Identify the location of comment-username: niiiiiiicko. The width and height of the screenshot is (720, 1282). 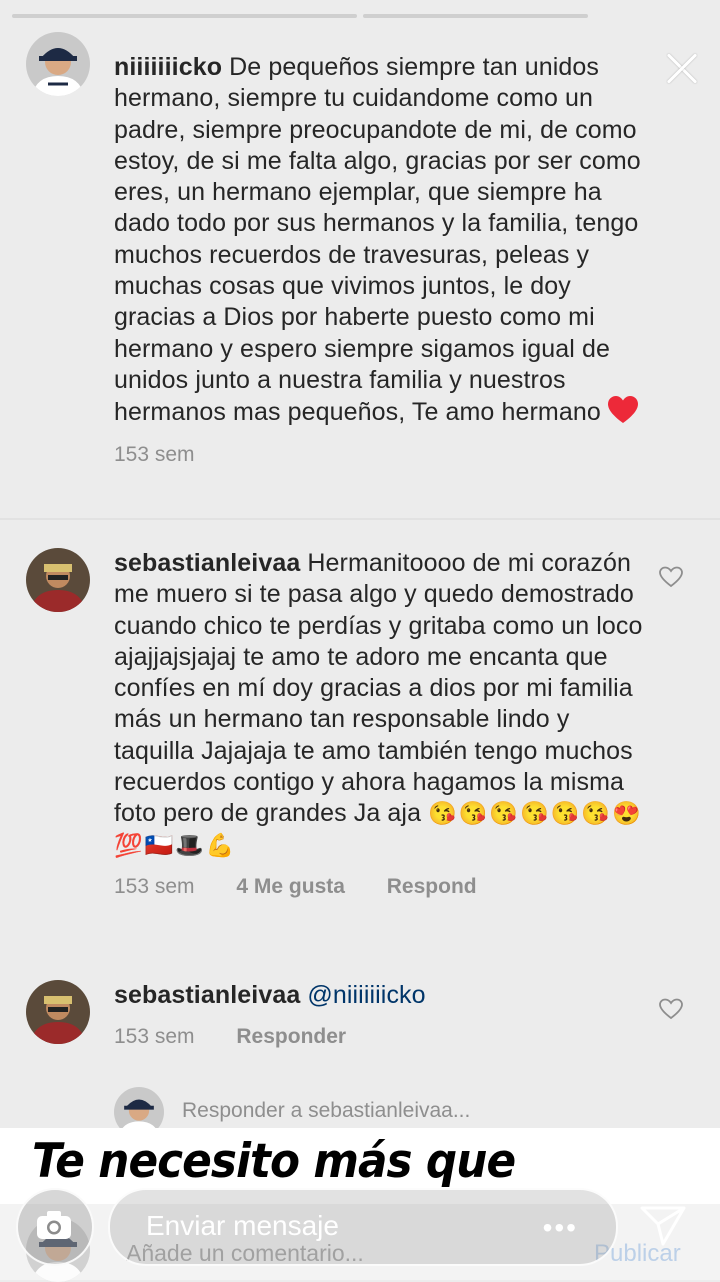
(168, 67).